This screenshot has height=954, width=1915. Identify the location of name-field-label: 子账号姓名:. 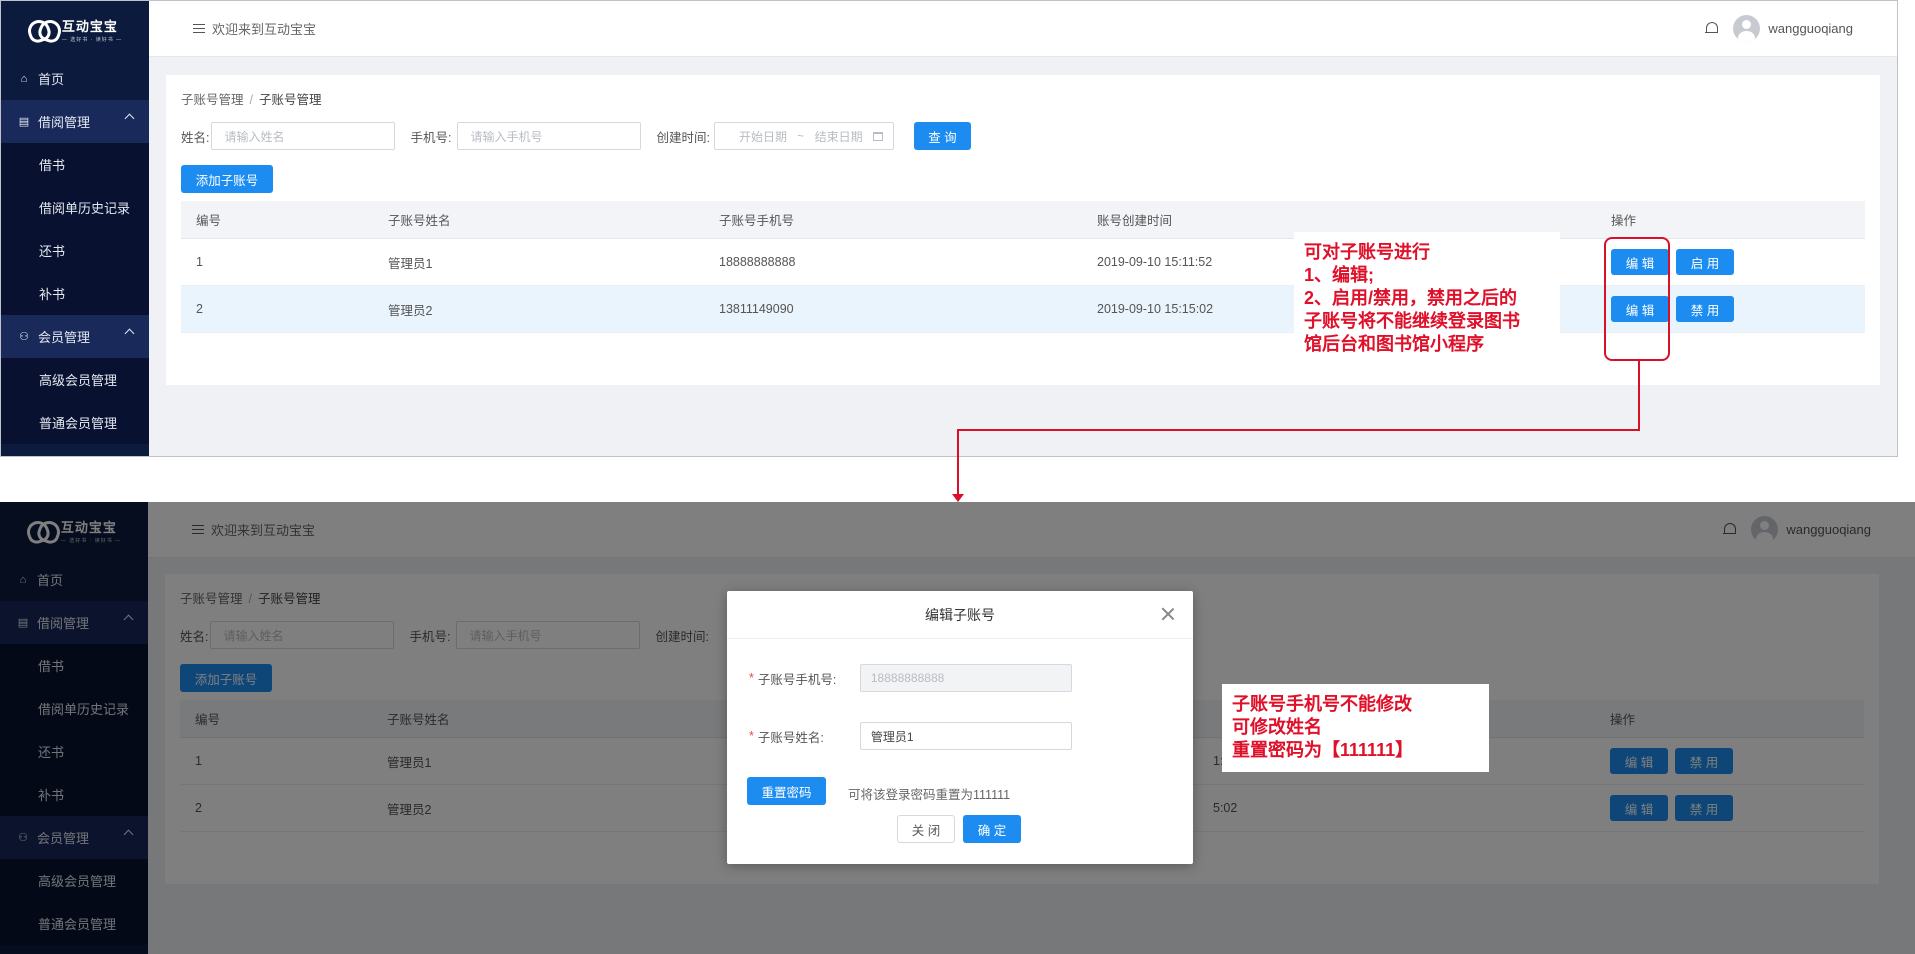
(790, 737).